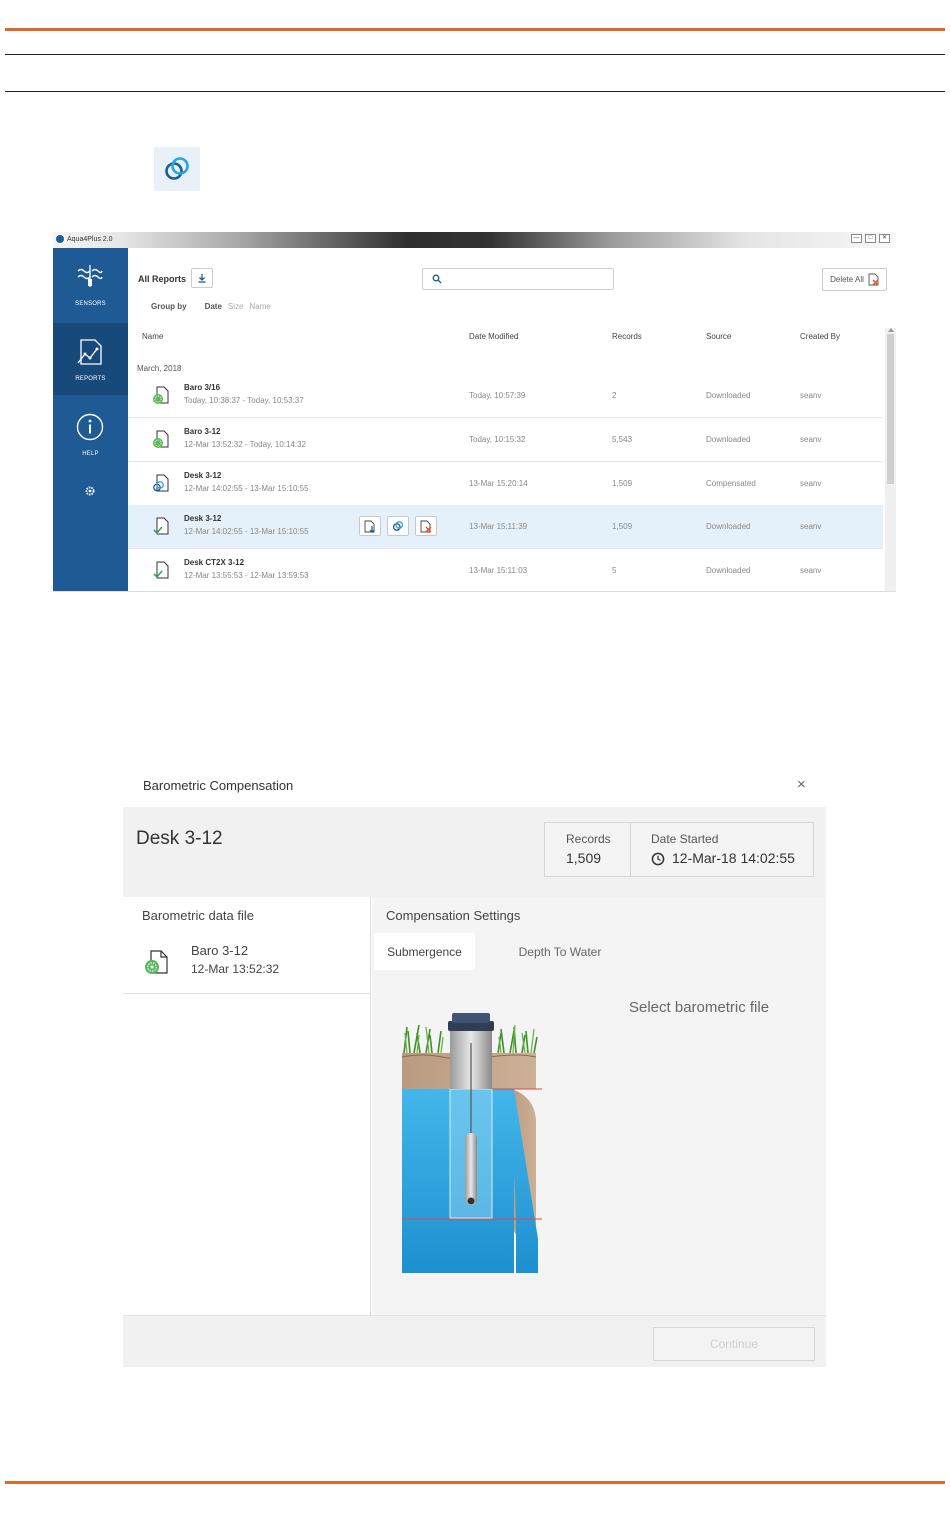 The width and height of the screenshot is (950, 1525). I want to click on col-created-by: Created By, so click(820, 336).